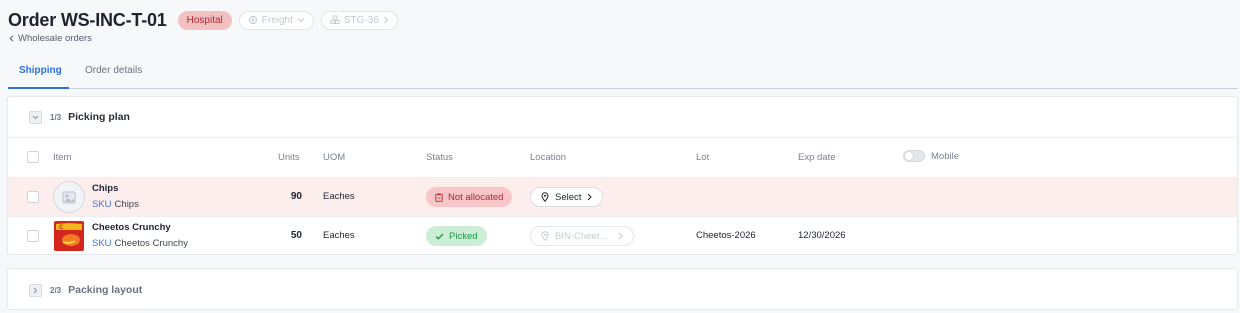  I want to click on status-badge: Picked, so click(456, 236).